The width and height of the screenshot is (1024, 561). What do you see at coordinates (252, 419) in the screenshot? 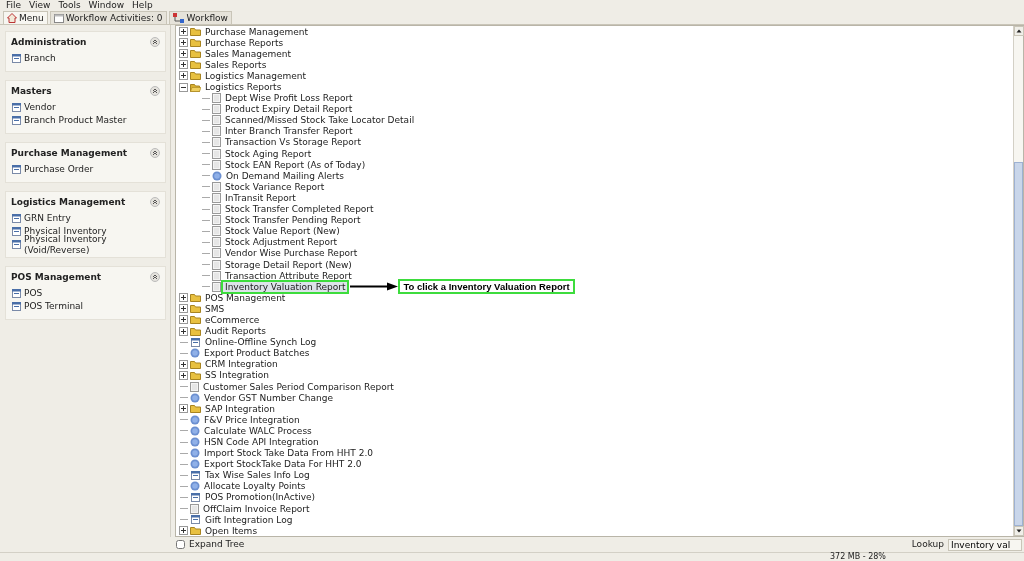
I see `tree-item: F&V Price Integration` at bounding box center [252, 419].